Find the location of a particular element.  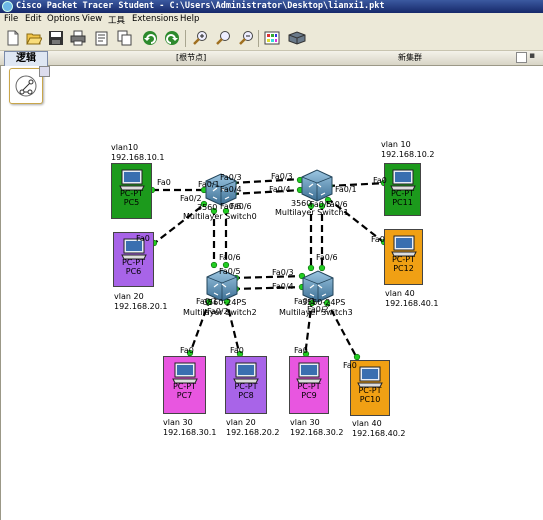

port-label: Fa0/5 is located at coordinates (230, 271).